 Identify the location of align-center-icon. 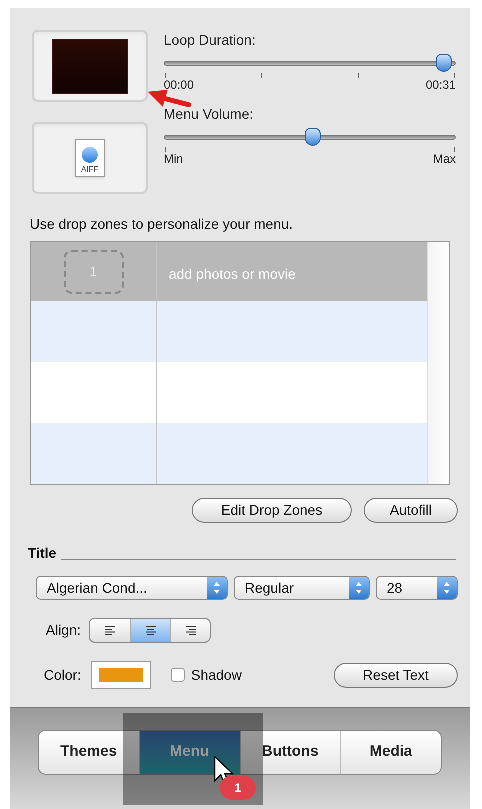
(151, 631).